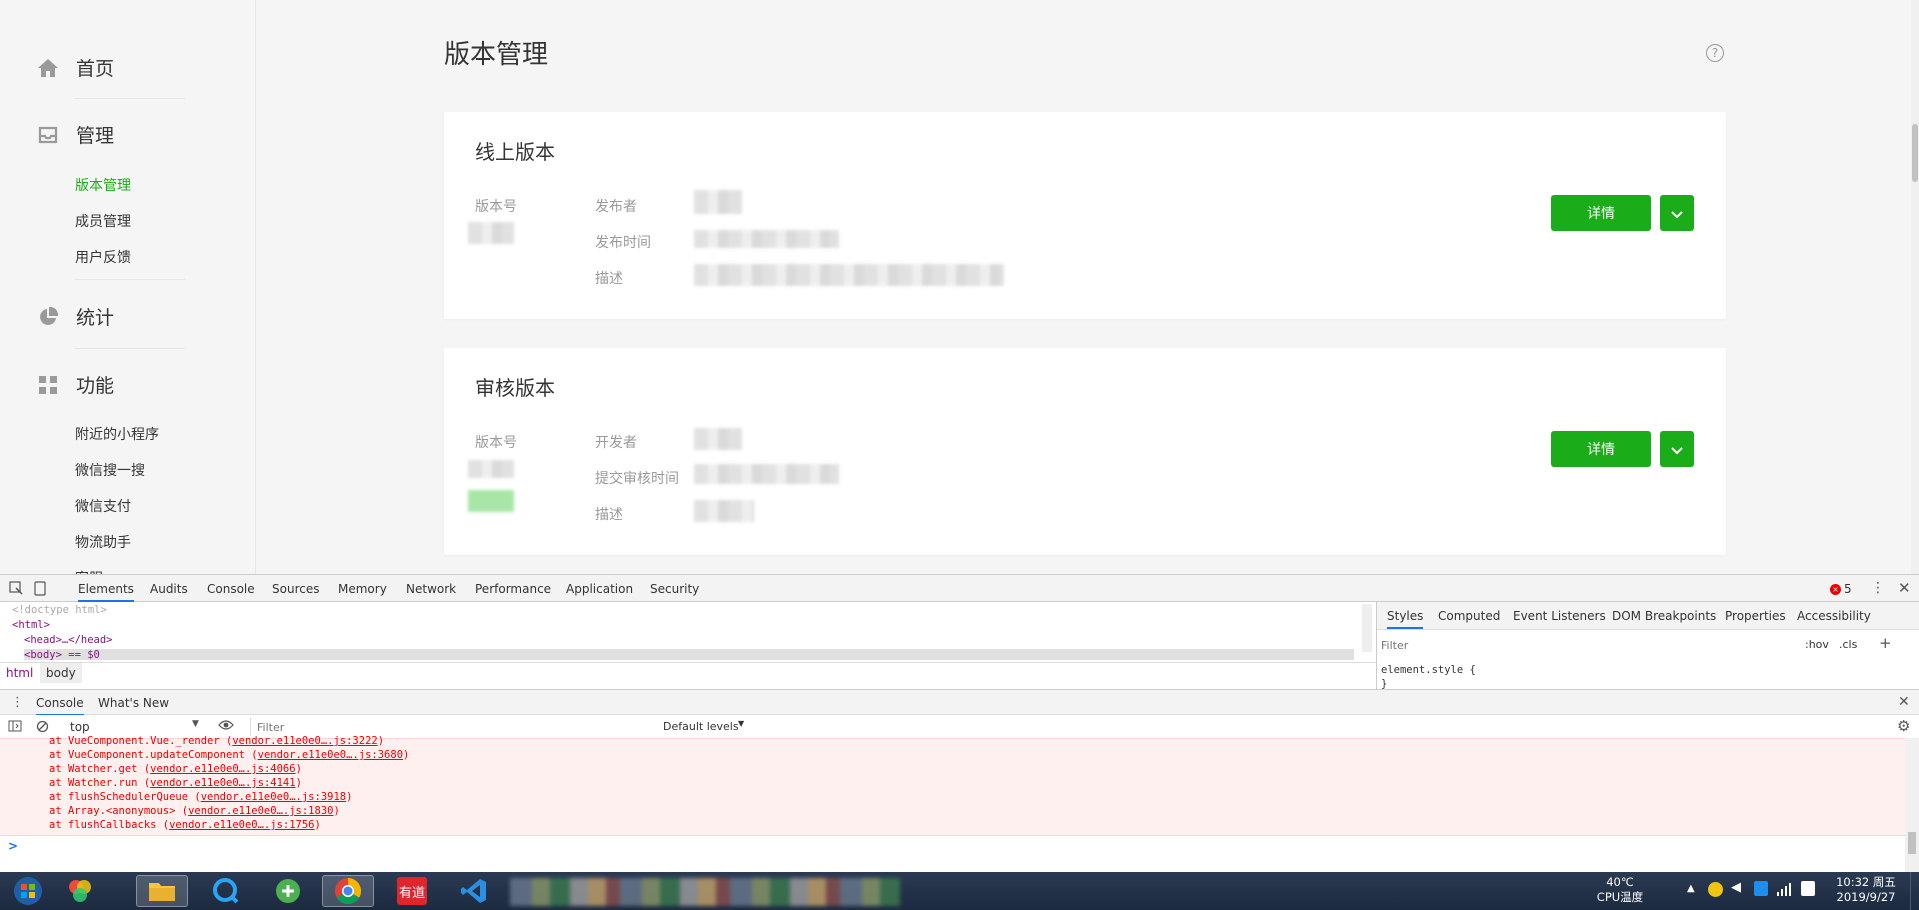  Describe the element at coordinates (75, 134) in the screenshot. I see `sidebar-item-manage: 管理` at that location.